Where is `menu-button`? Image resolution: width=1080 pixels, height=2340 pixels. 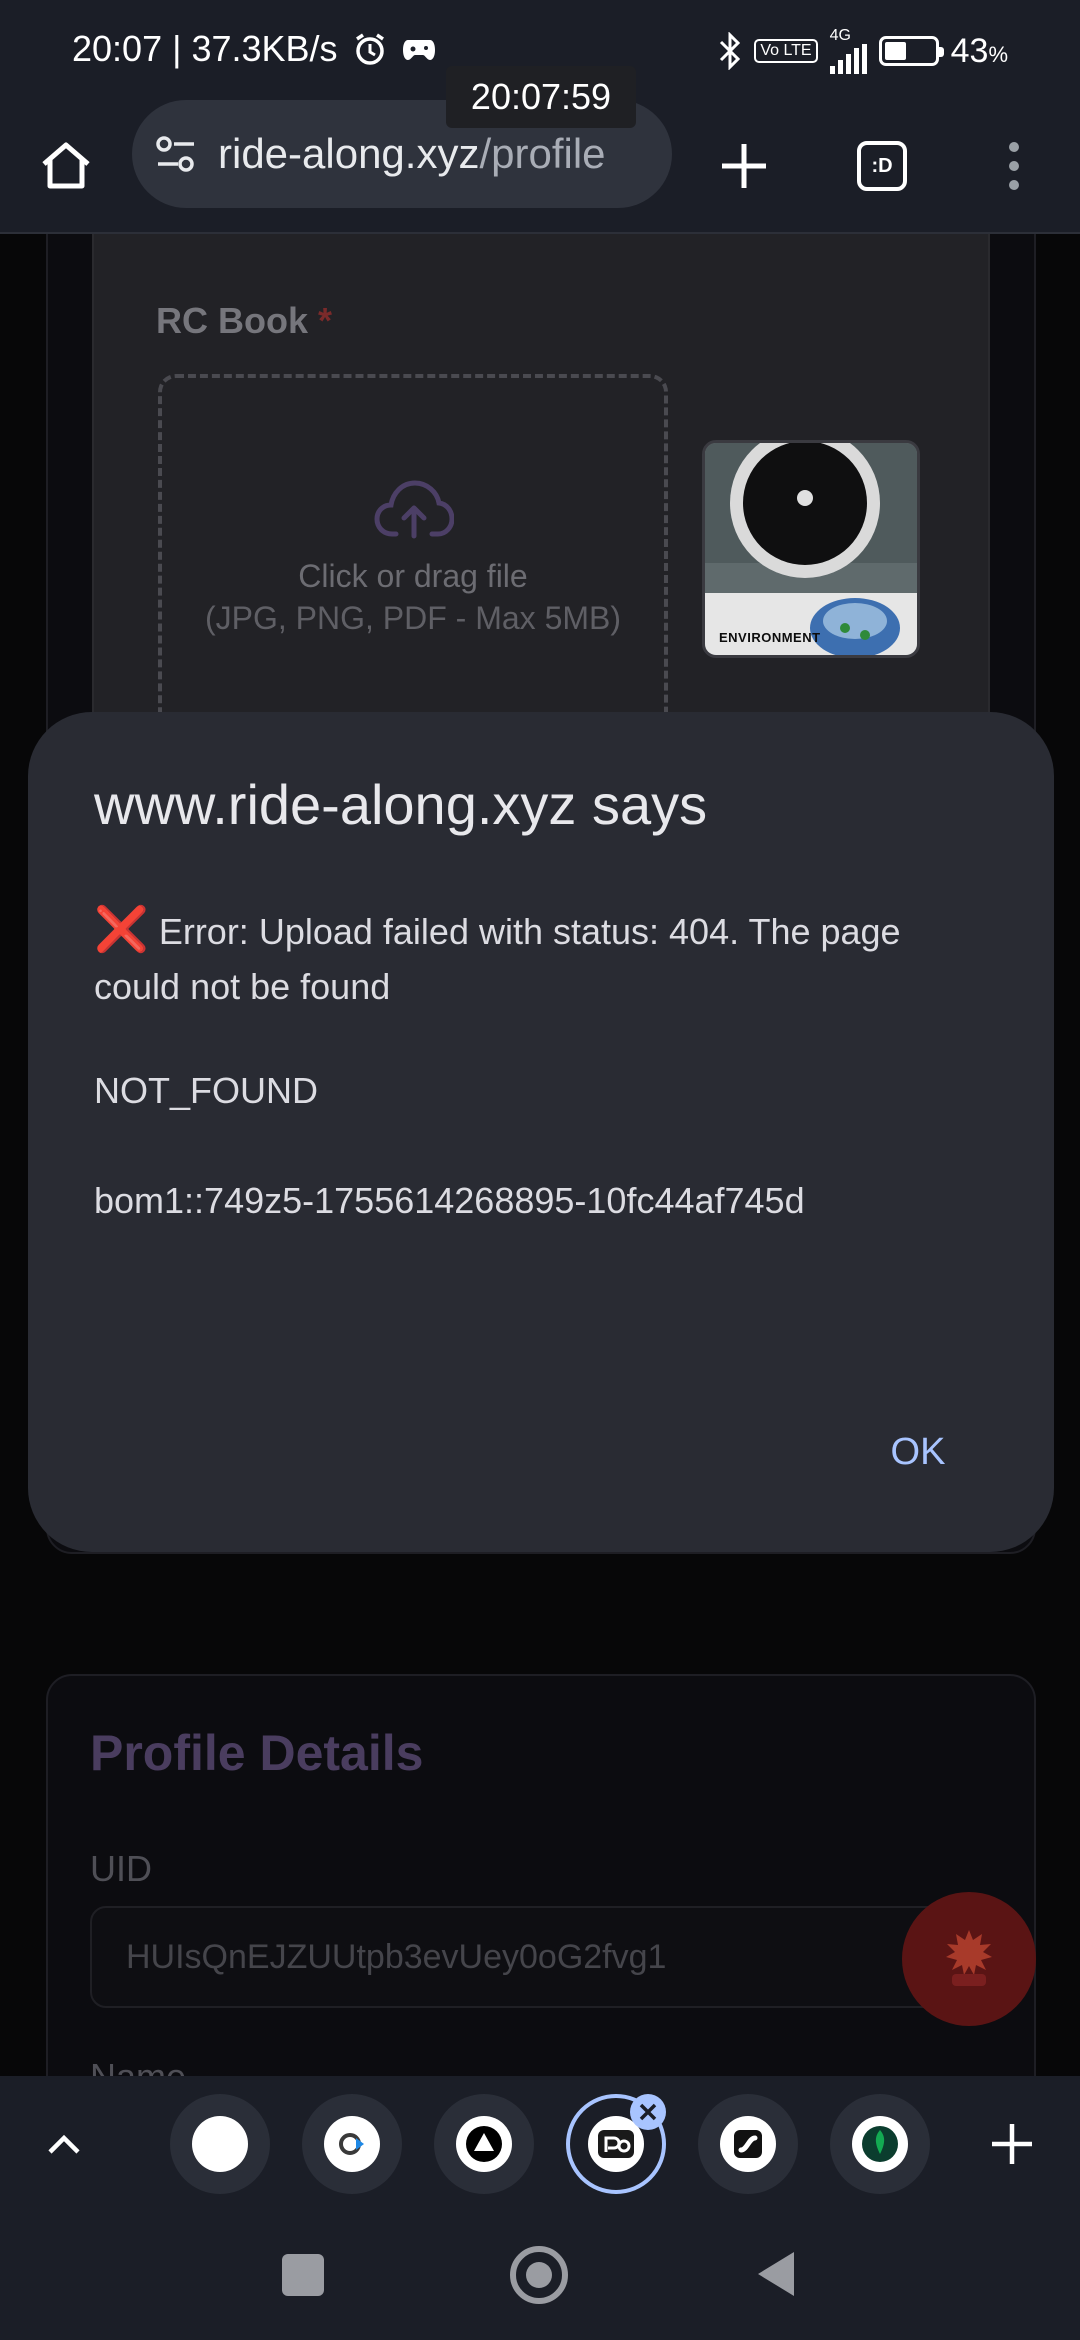 menu-button is located at coordinates (1014, 166).